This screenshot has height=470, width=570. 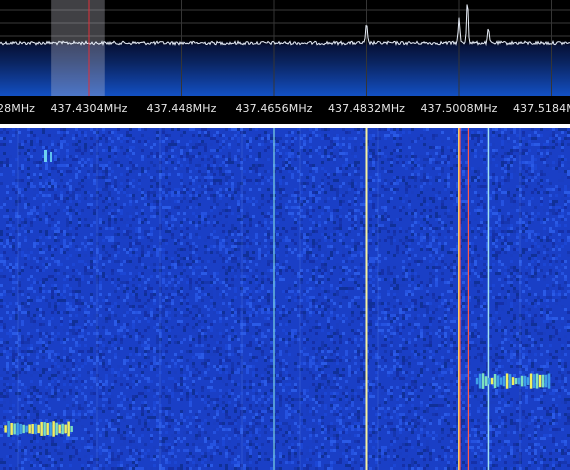 I want to click on frequency-tick-label: 437.4656MHz, so click(x=274, y=108).